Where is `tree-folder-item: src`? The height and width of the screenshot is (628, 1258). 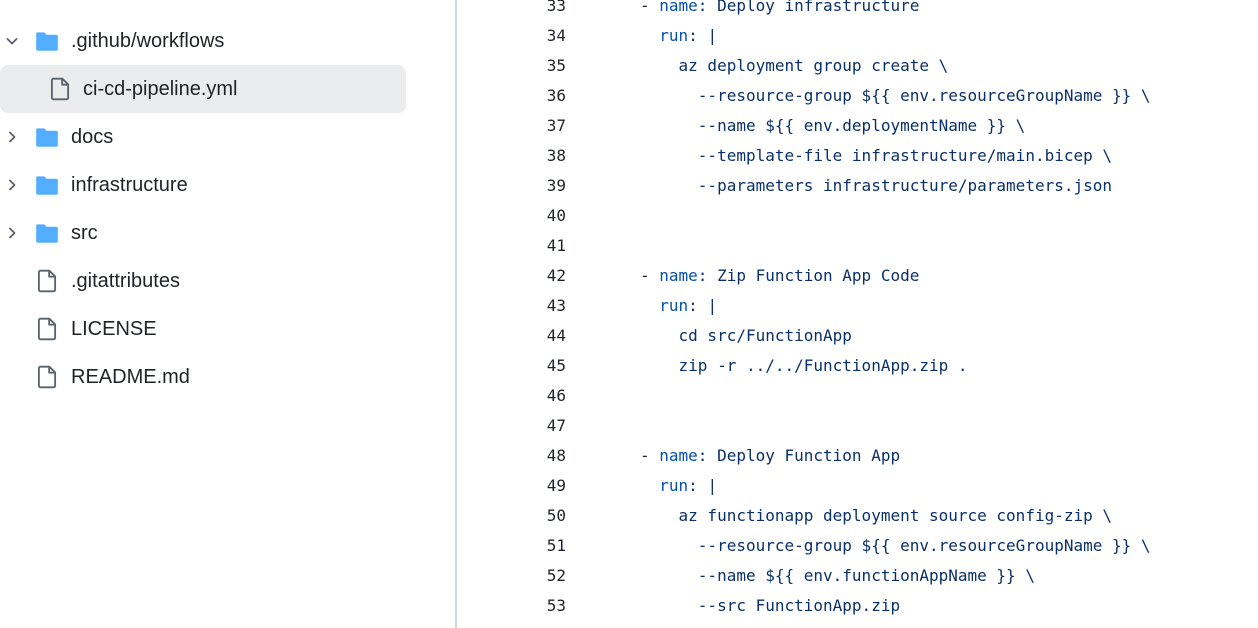
tree-folder-item: src is located at coordinates (227, 233).